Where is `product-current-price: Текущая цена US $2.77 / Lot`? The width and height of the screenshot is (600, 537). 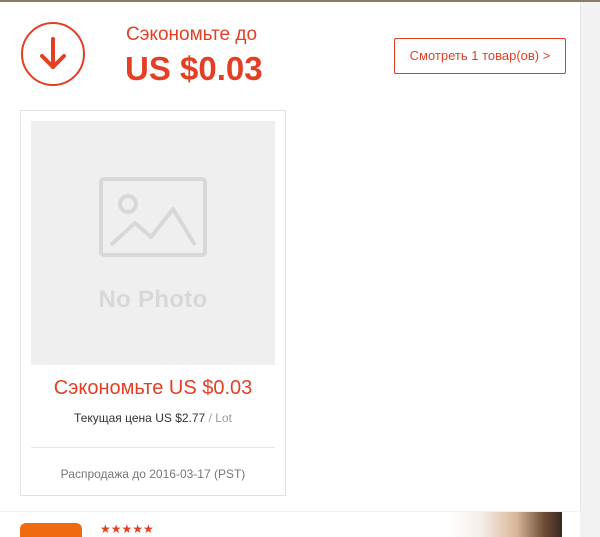 product-current-price: Текущая цена US $2.77 / Lot is located at coordinates (153, 418).